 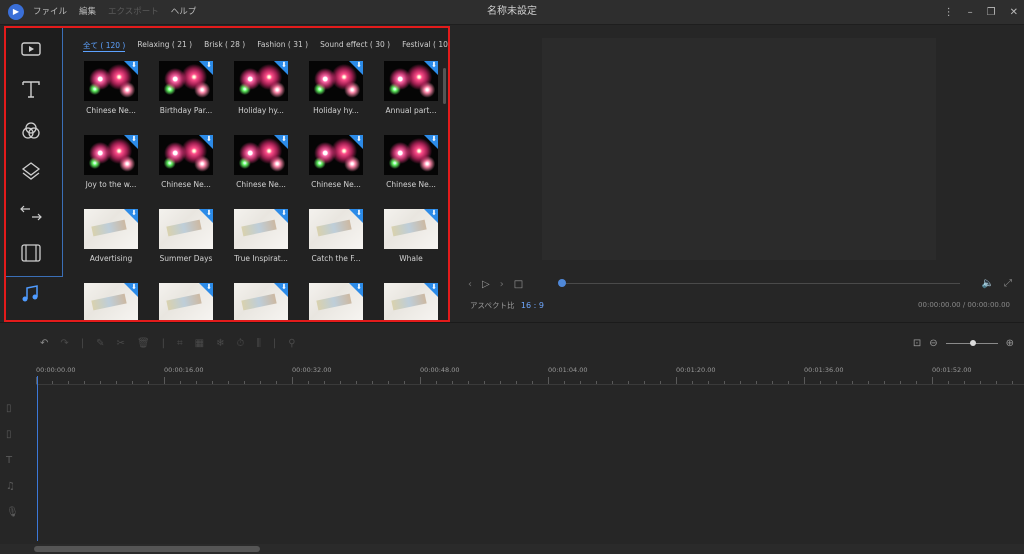 What do you see at coordinates (518, 284) in the screenshot?
I see `stop-icon: □` at bounding box center [518, 284].